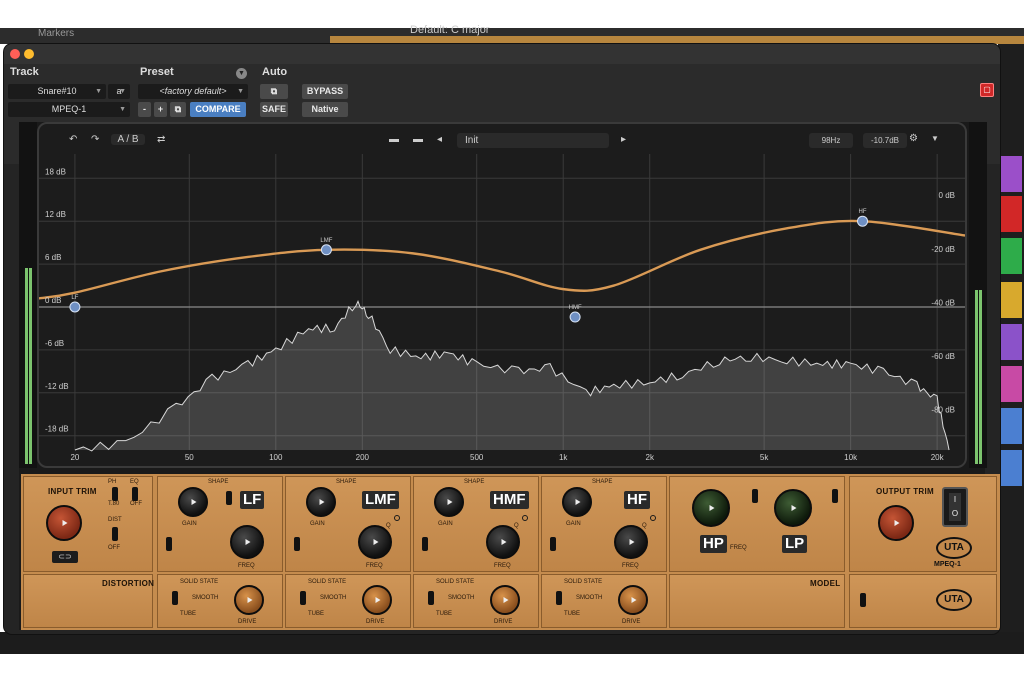  I want to click on freq-readout: 98Hz, so click(831, 140).